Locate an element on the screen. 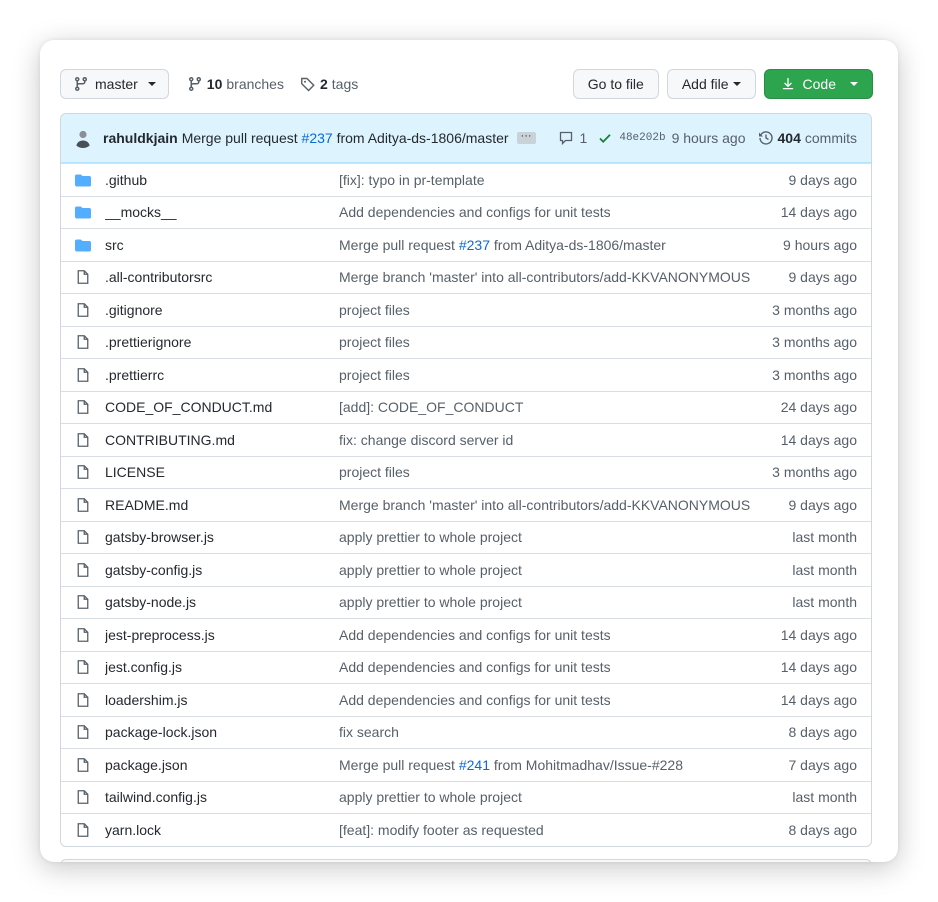  folder-name: __mocks__ is located at coordinates (222, 212).